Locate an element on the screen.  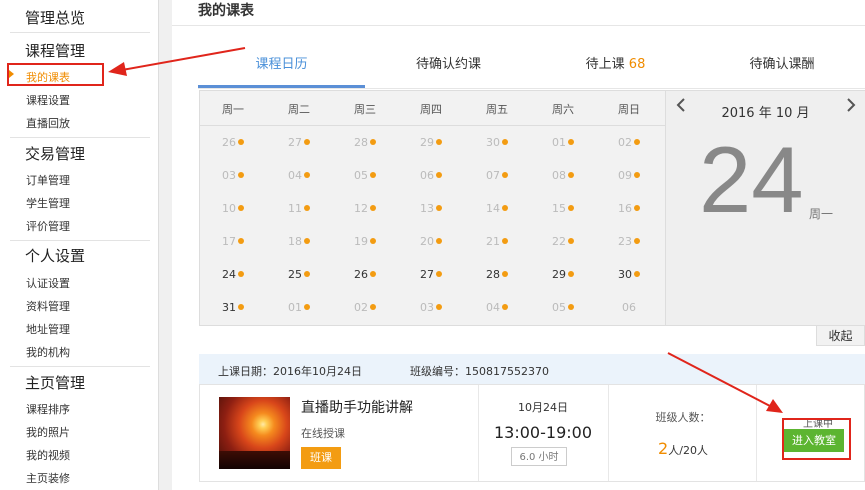
sidebar-item-live-replay: 直播回放 is located at coordinates (48, 123).